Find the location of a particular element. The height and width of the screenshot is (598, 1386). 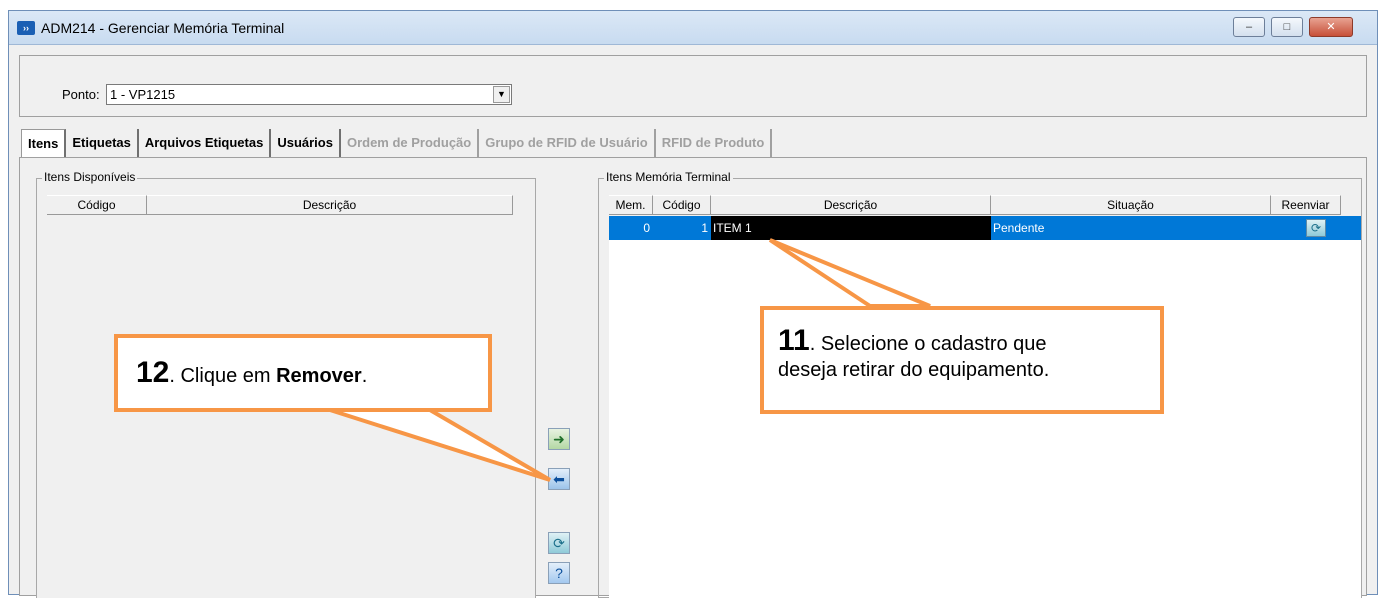

callout-11-pointer is located at coordinates (849, 273).